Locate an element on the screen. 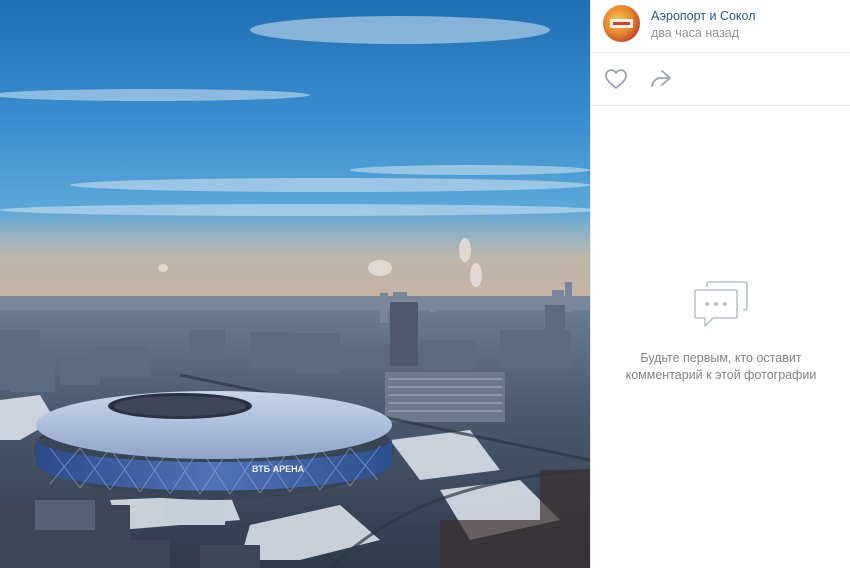 This screenshot has height=568, width=850. post-actions is located at coordinates (720, 79).